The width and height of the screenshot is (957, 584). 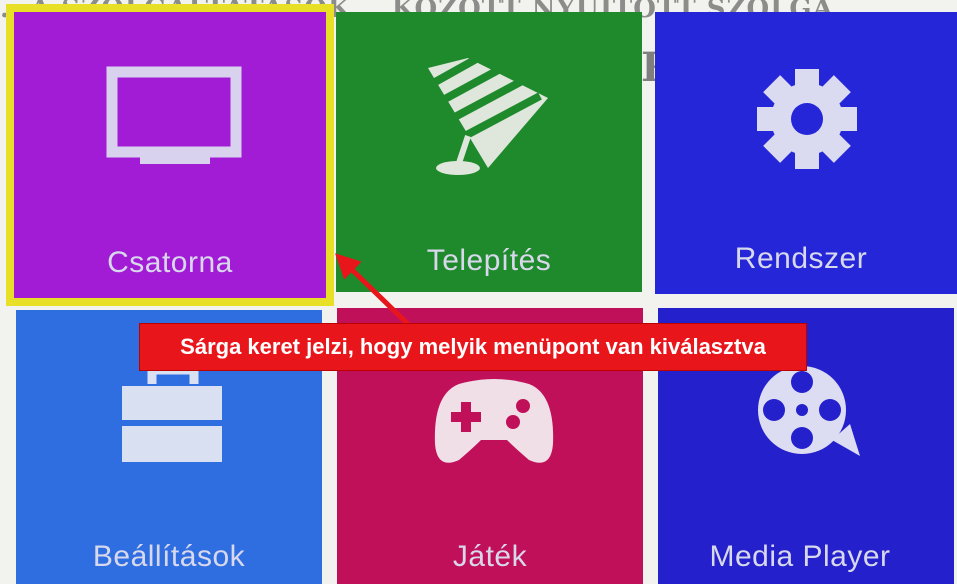 What do you see at coordinates (374, 291) in the screenshot?
I see `annotation-arrow-icon` at bounding box center [374, 291].